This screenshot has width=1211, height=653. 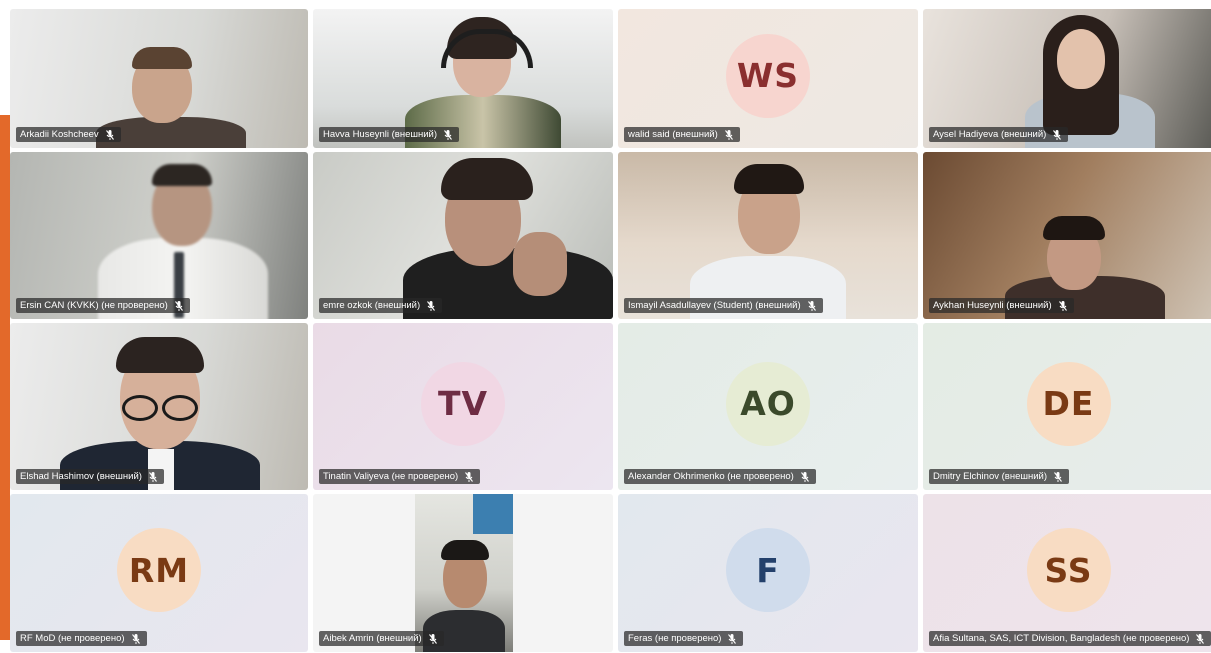 I want to click on participant-initials: DE, so click(x=1068, y=403).